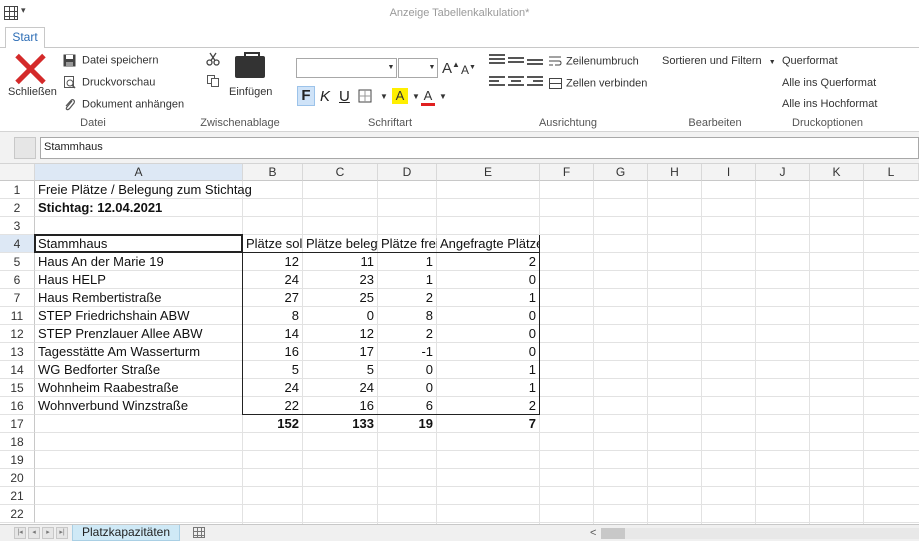 The width and height of the screenshot is (919, 541). Describe the element at coordinates (139, 352) in the screenshot. I see `cell-a13: Tagesstätte Am Wasserturm` at that location.